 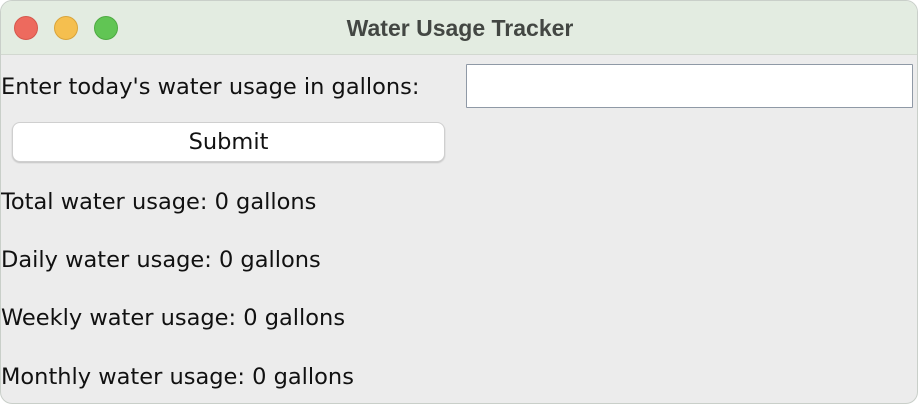 I want to click on submit-button: Submit, so click(x=228, y=142).